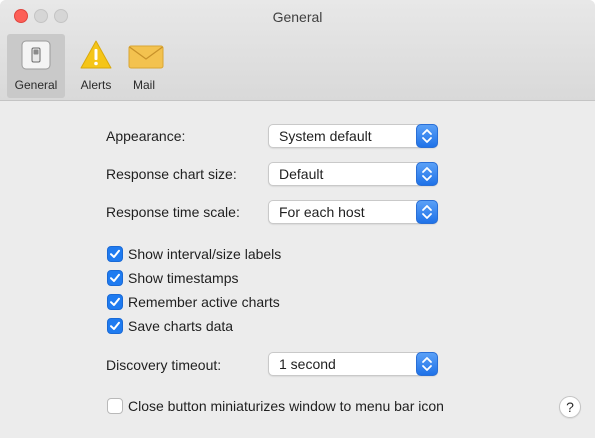 Image resolution: width=595 pixels, height=438 pixels. What do you see at coordinates (297, 17) in the screenshot?
I see `window-title: General` at bounding box center [297, 17].